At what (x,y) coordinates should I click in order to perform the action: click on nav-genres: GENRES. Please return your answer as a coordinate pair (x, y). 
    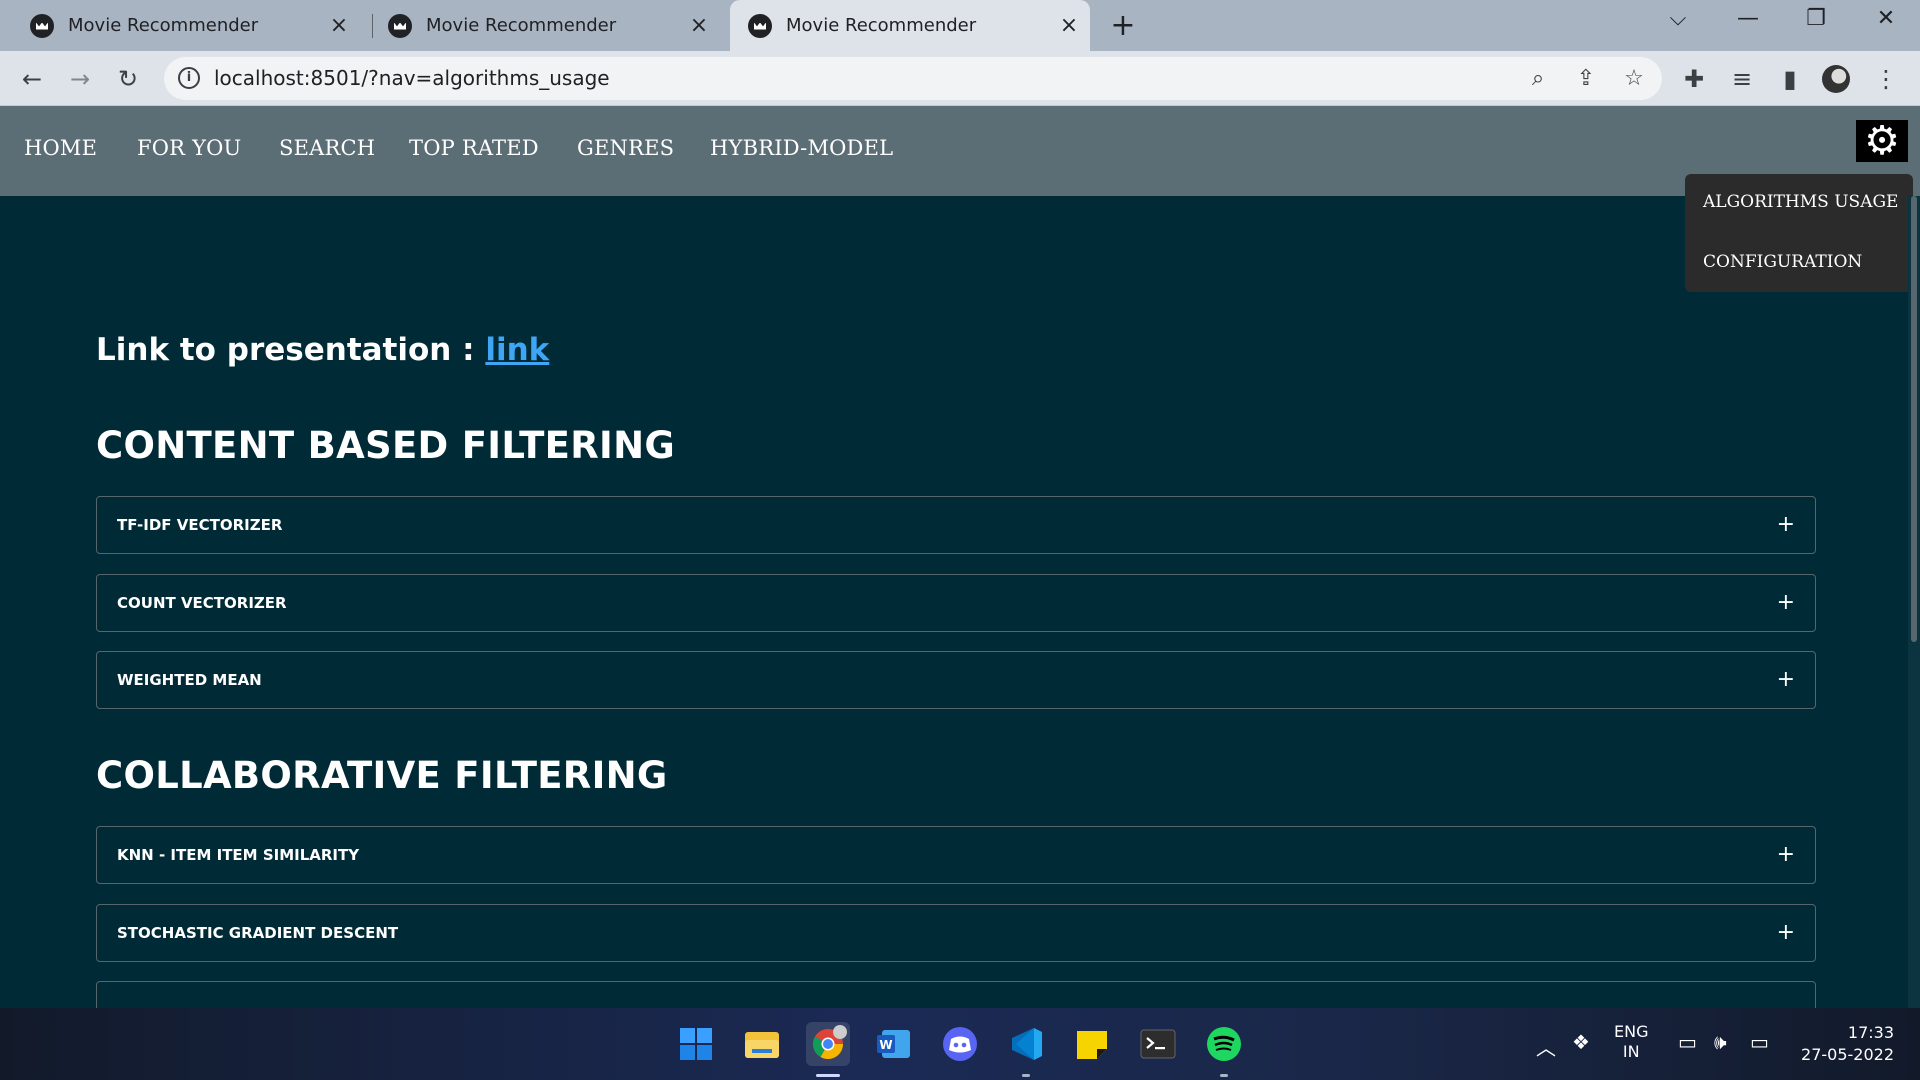
    Looking at the image, I should click on (625, 148).